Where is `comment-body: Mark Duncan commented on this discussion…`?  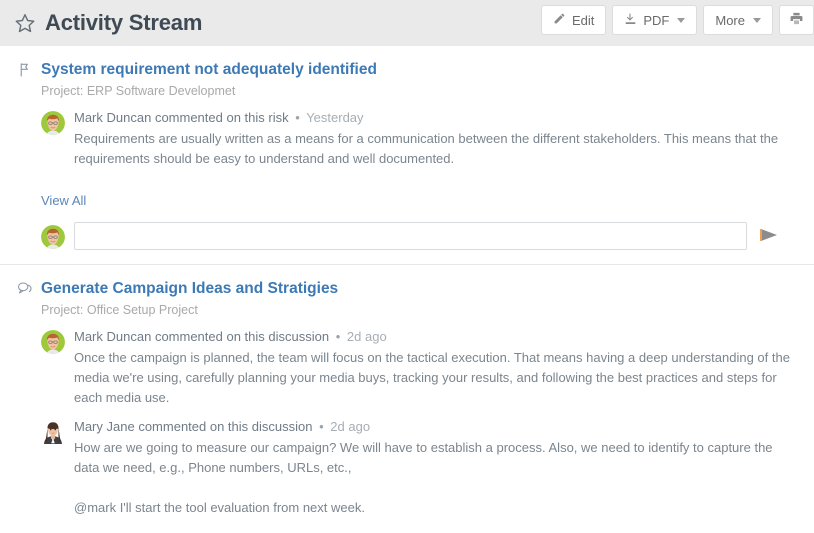 comment-body: Mark Duncan commented on this discussion… is located at coordinates (436, 368).